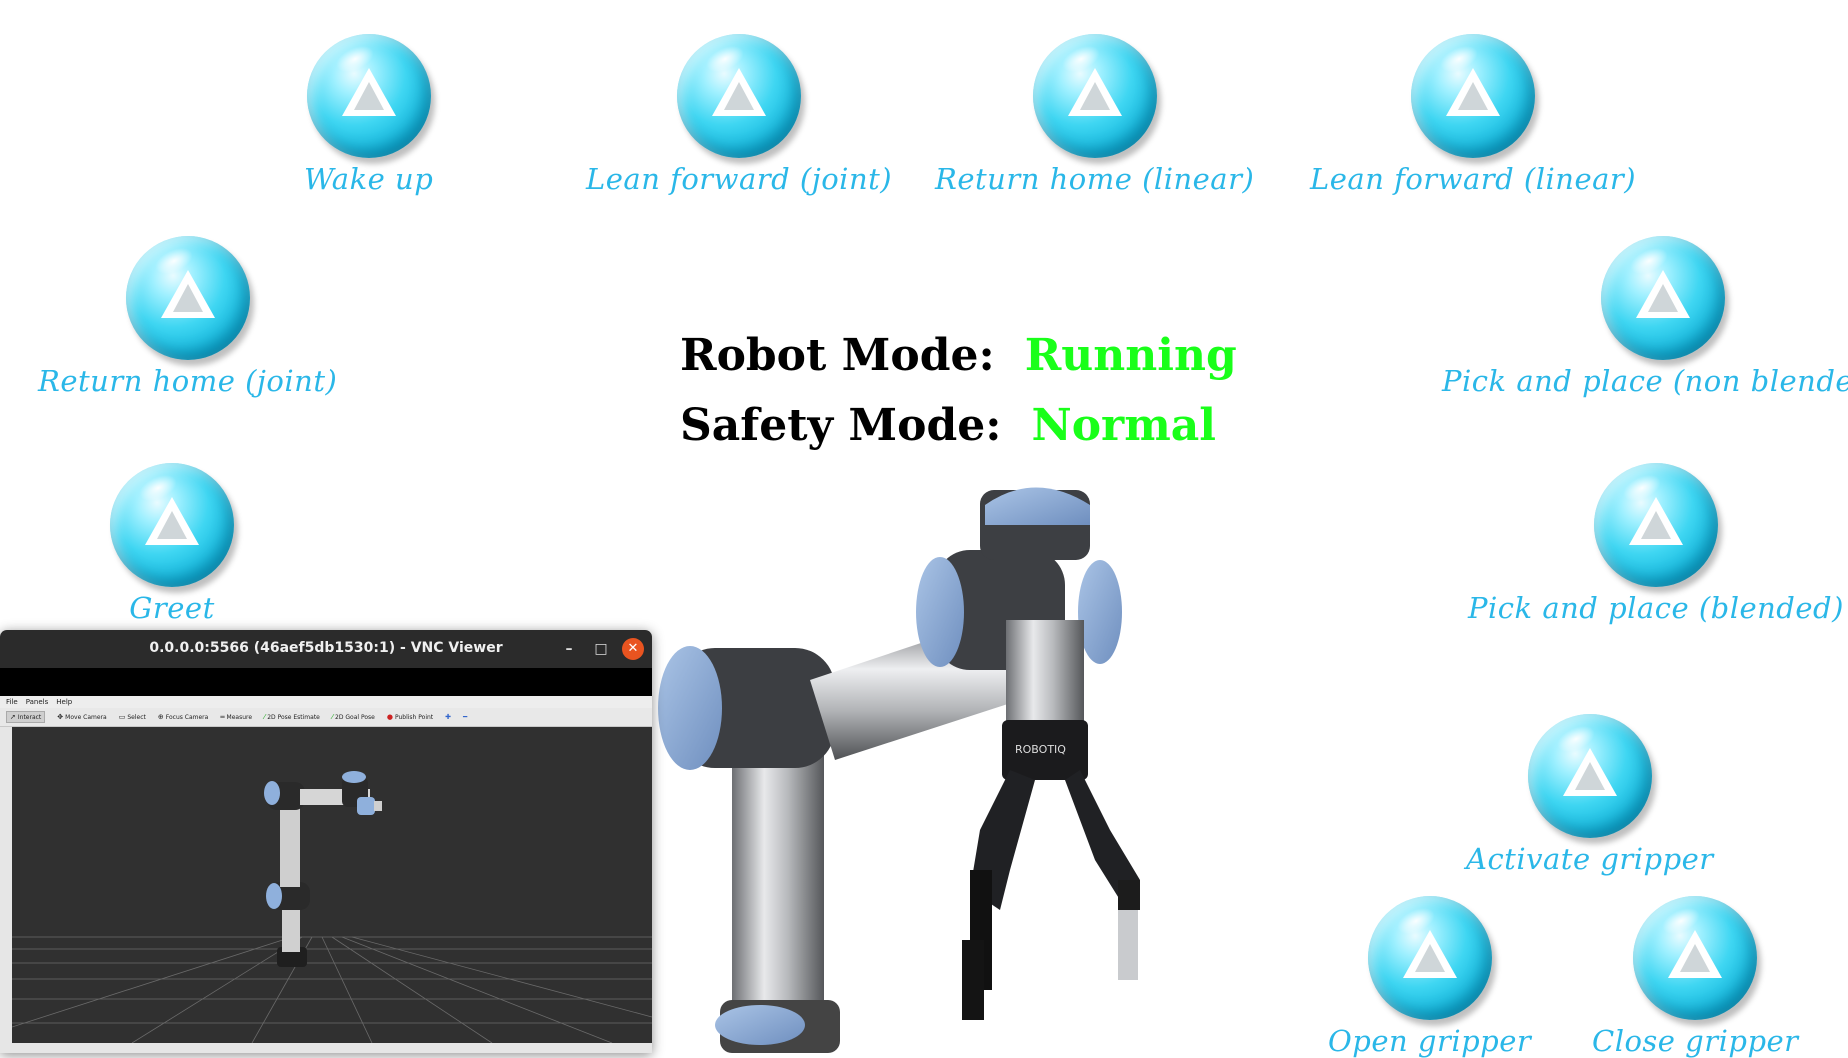 The height and width of the screenshot is (1058, 1848). I want to click on tool-label: Publish Point, so click(414, 717).